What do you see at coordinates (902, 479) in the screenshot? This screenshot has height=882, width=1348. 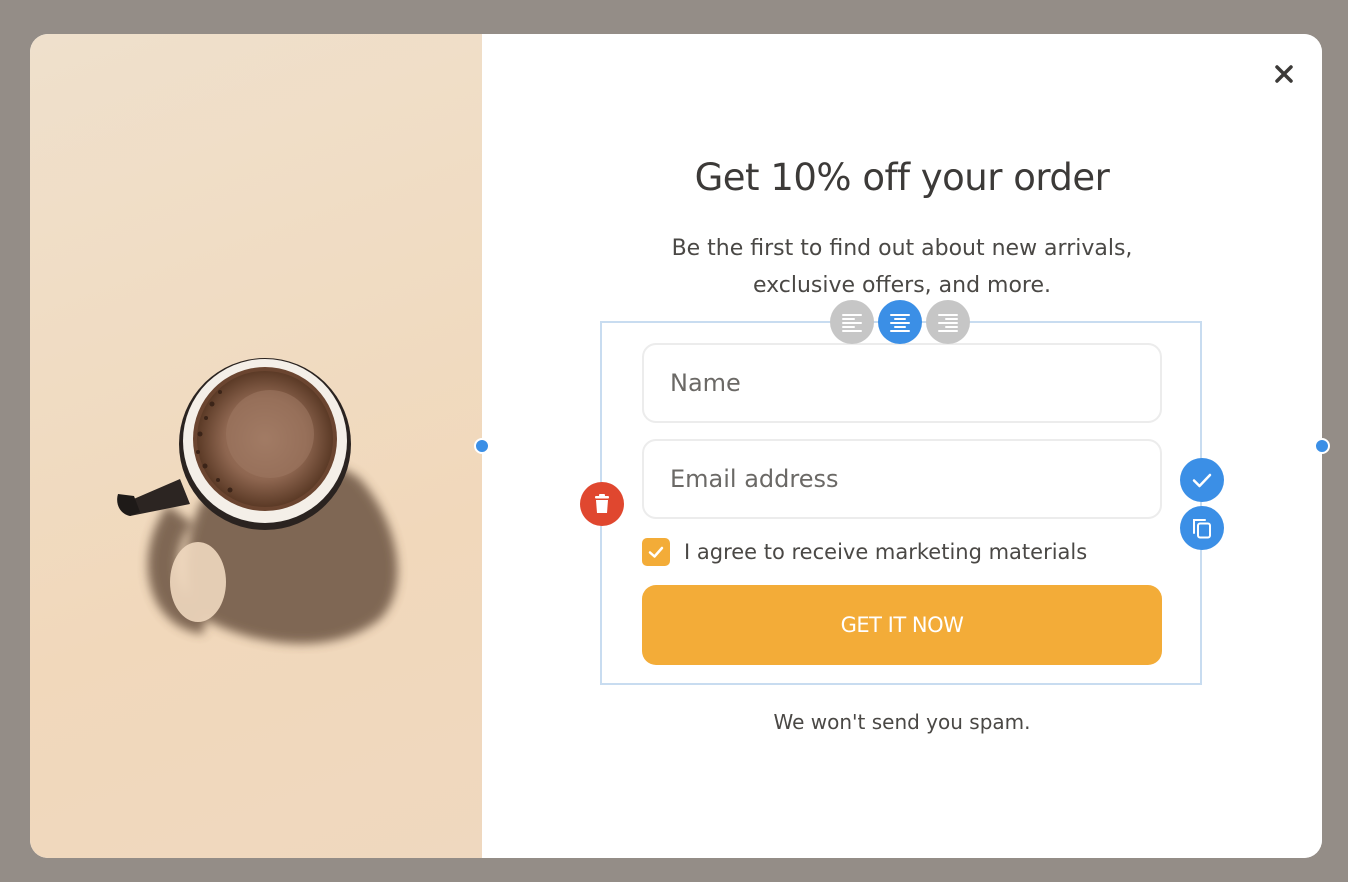 I see `email-input` at bounding box center [902, 479].